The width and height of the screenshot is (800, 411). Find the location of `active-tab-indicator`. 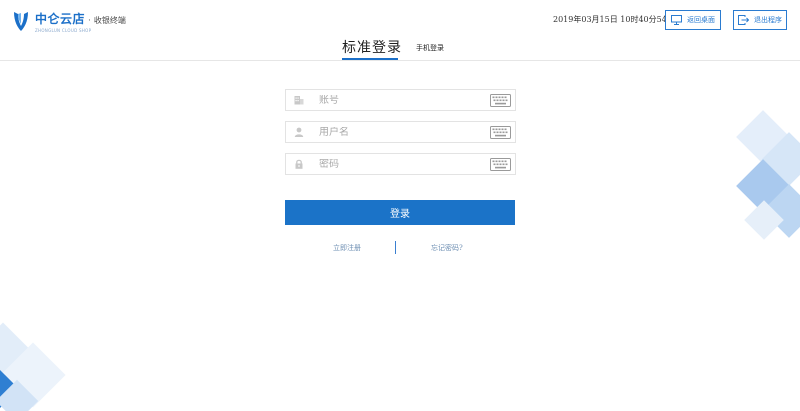

active-tab-indicator is located at coordinates (370, 59).